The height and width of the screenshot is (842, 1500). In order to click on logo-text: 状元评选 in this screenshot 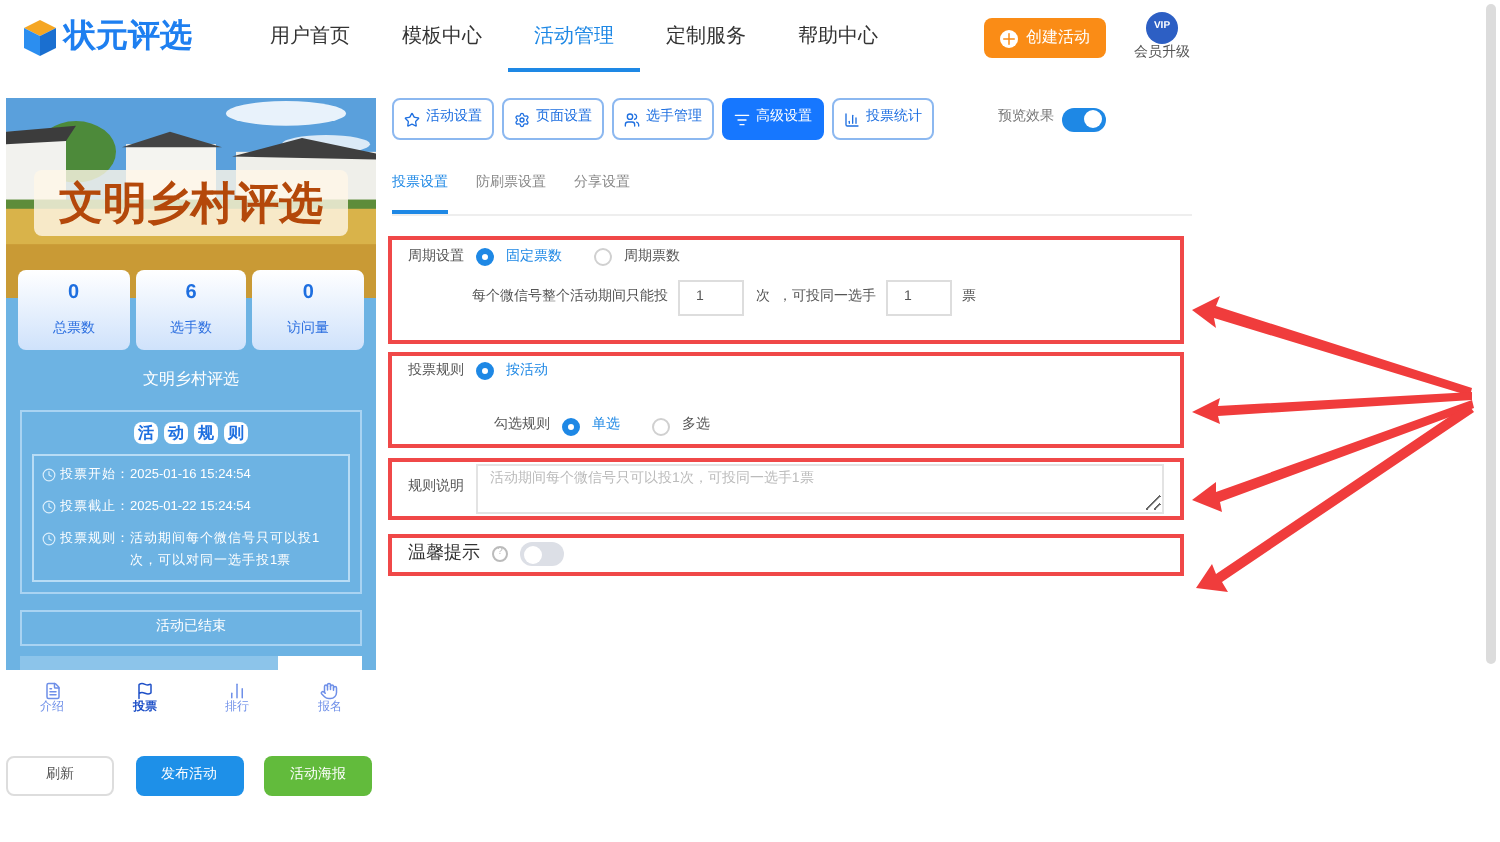, I will do `click(128, 37)`.